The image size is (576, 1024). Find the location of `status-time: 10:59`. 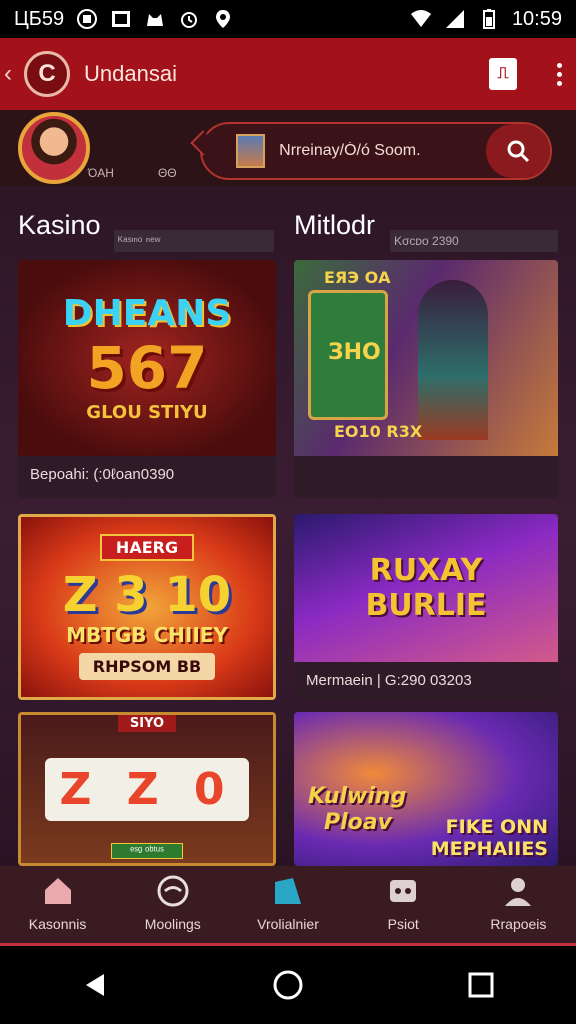

status-time: 10:59 is located at coordinates (536, 18).